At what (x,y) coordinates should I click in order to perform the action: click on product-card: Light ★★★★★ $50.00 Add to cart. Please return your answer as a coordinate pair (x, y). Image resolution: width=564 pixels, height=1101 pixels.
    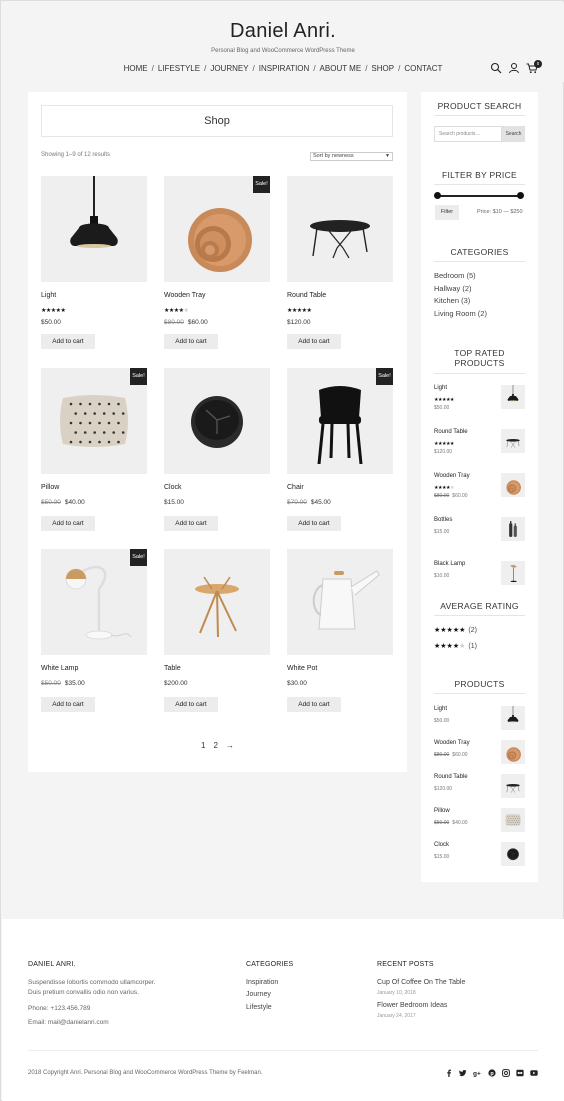
    Looking at the image, I should click on (94, 266).